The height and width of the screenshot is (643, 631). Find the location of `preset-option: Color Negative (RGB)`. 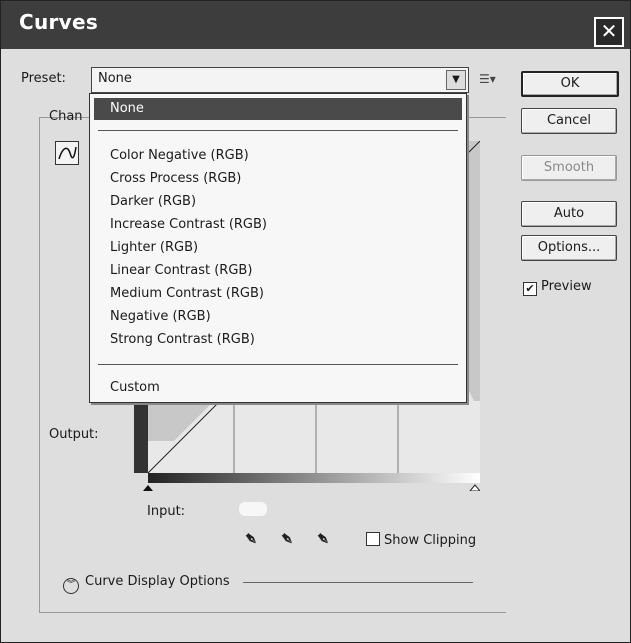

preset-option: Color Negative (RGB) is located at coordinates (179, 155).